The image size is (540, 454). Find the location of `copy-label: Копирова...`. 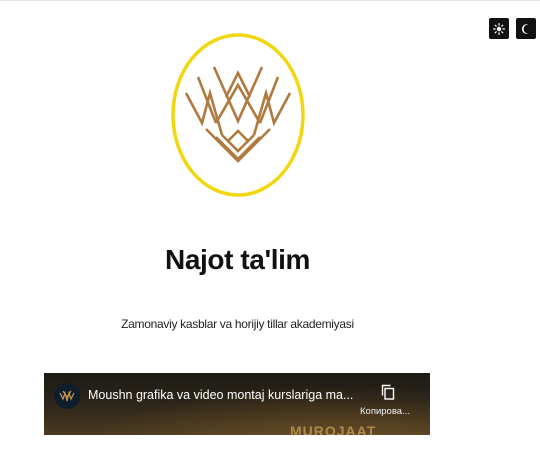

copy-label: Копирова... is located at coordinates (385, 411).